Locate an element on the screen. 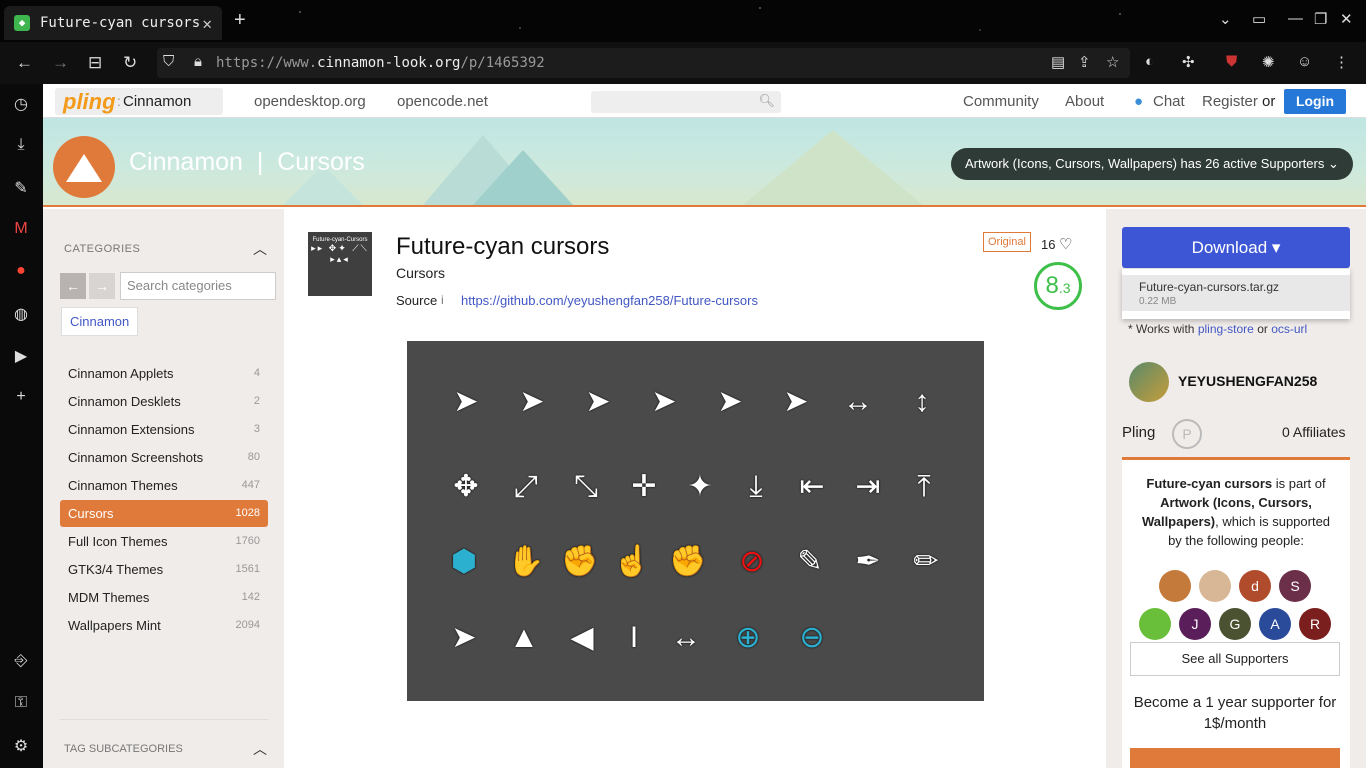  shield-icon: ⛉ is located at coordinates (168, 61).